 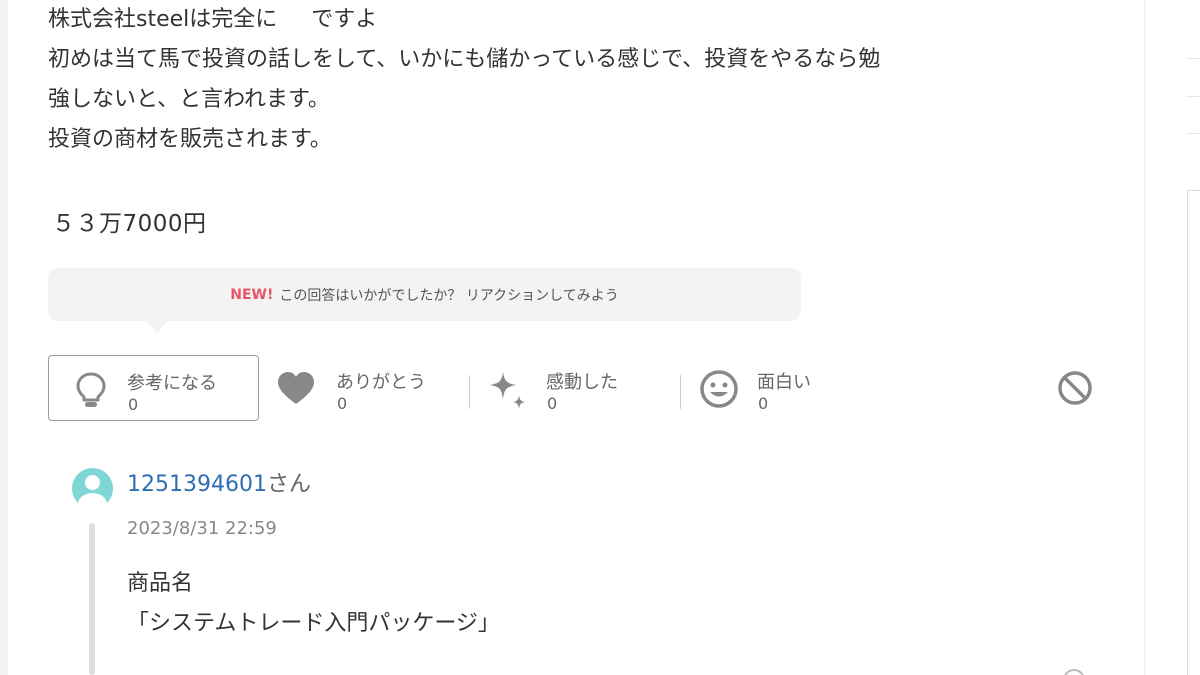 I want to click on avatar-head, so click(x=92, y=482).